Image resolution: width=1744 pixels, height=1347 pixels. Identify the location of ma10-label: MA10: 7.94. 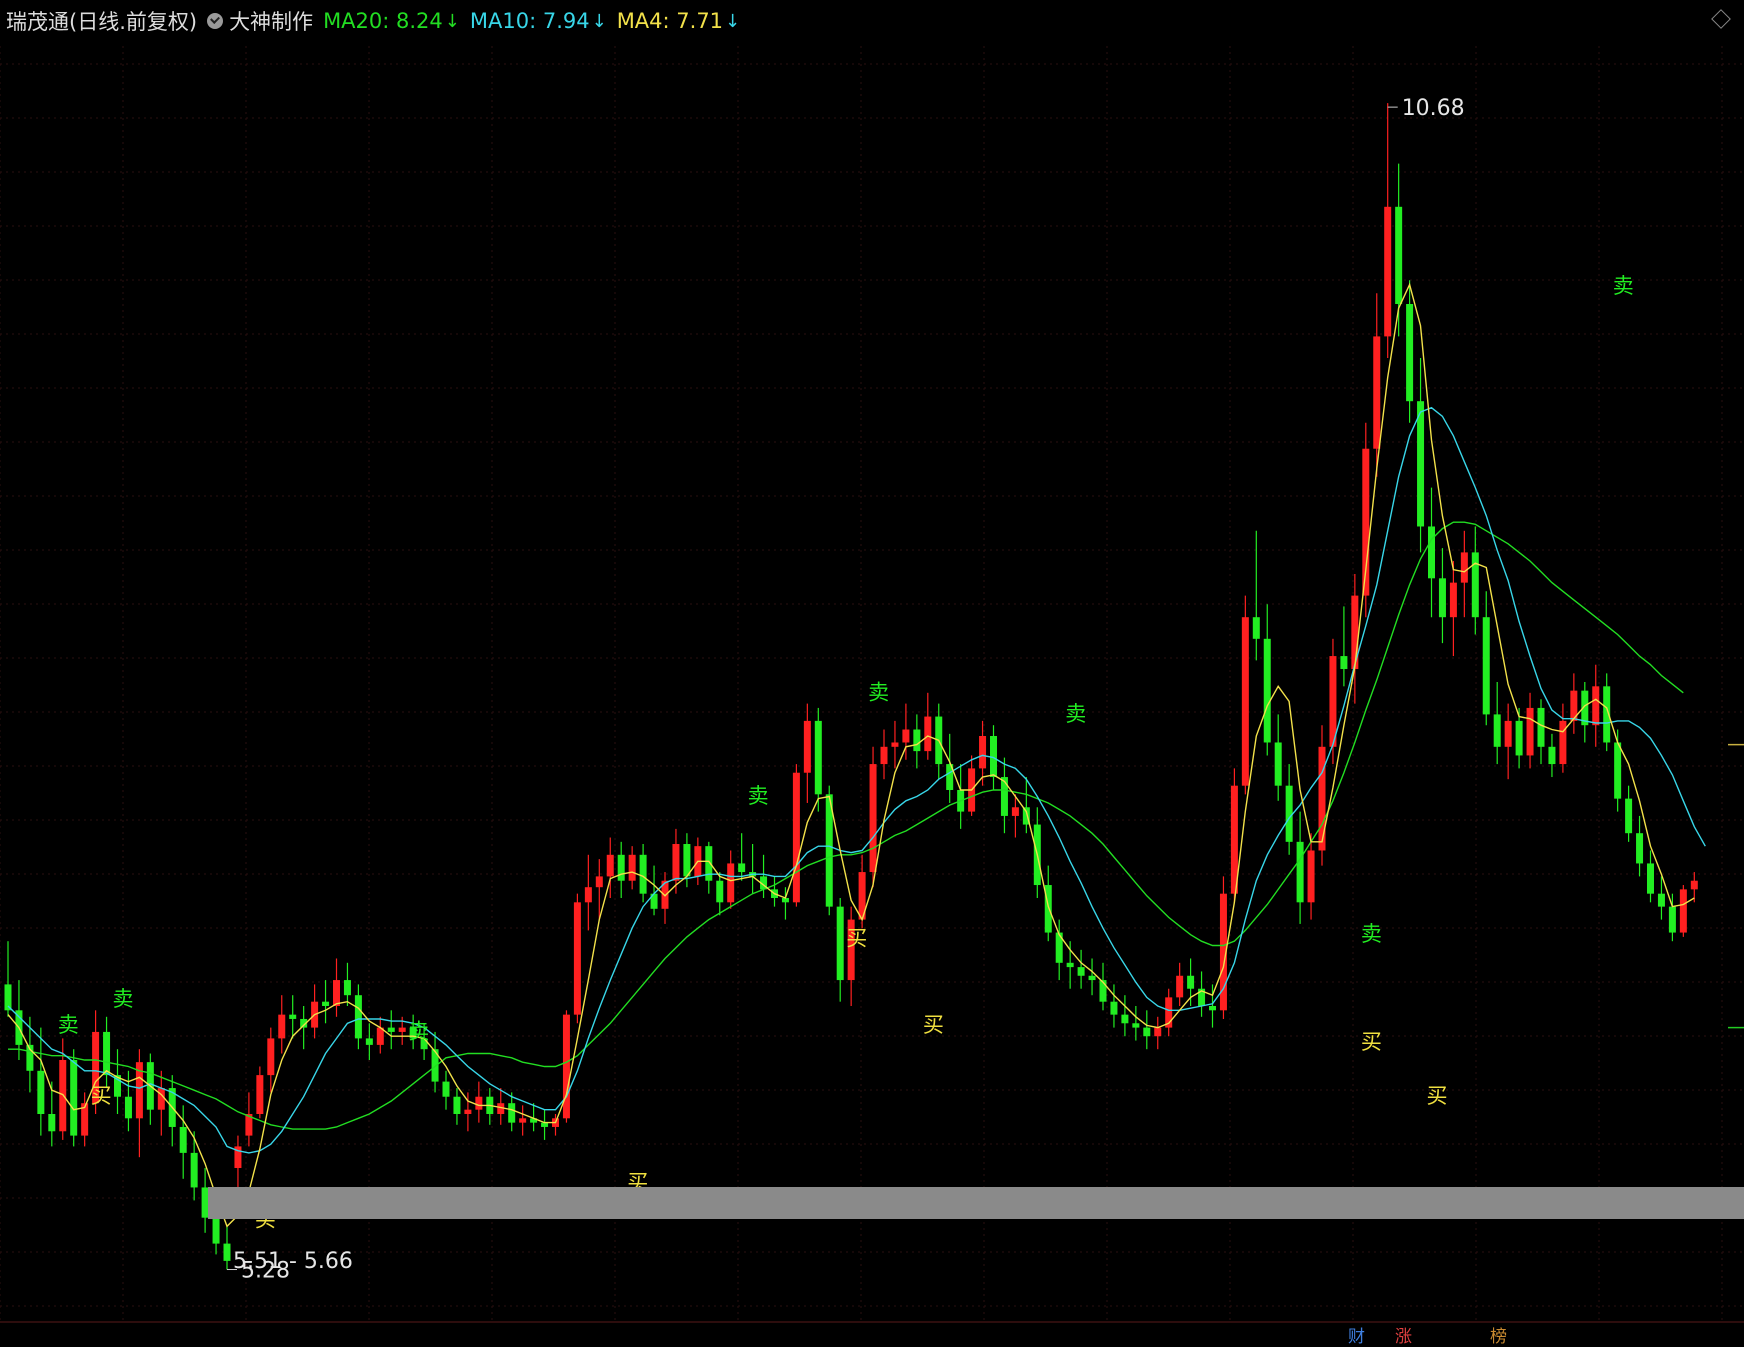
(529, 21).